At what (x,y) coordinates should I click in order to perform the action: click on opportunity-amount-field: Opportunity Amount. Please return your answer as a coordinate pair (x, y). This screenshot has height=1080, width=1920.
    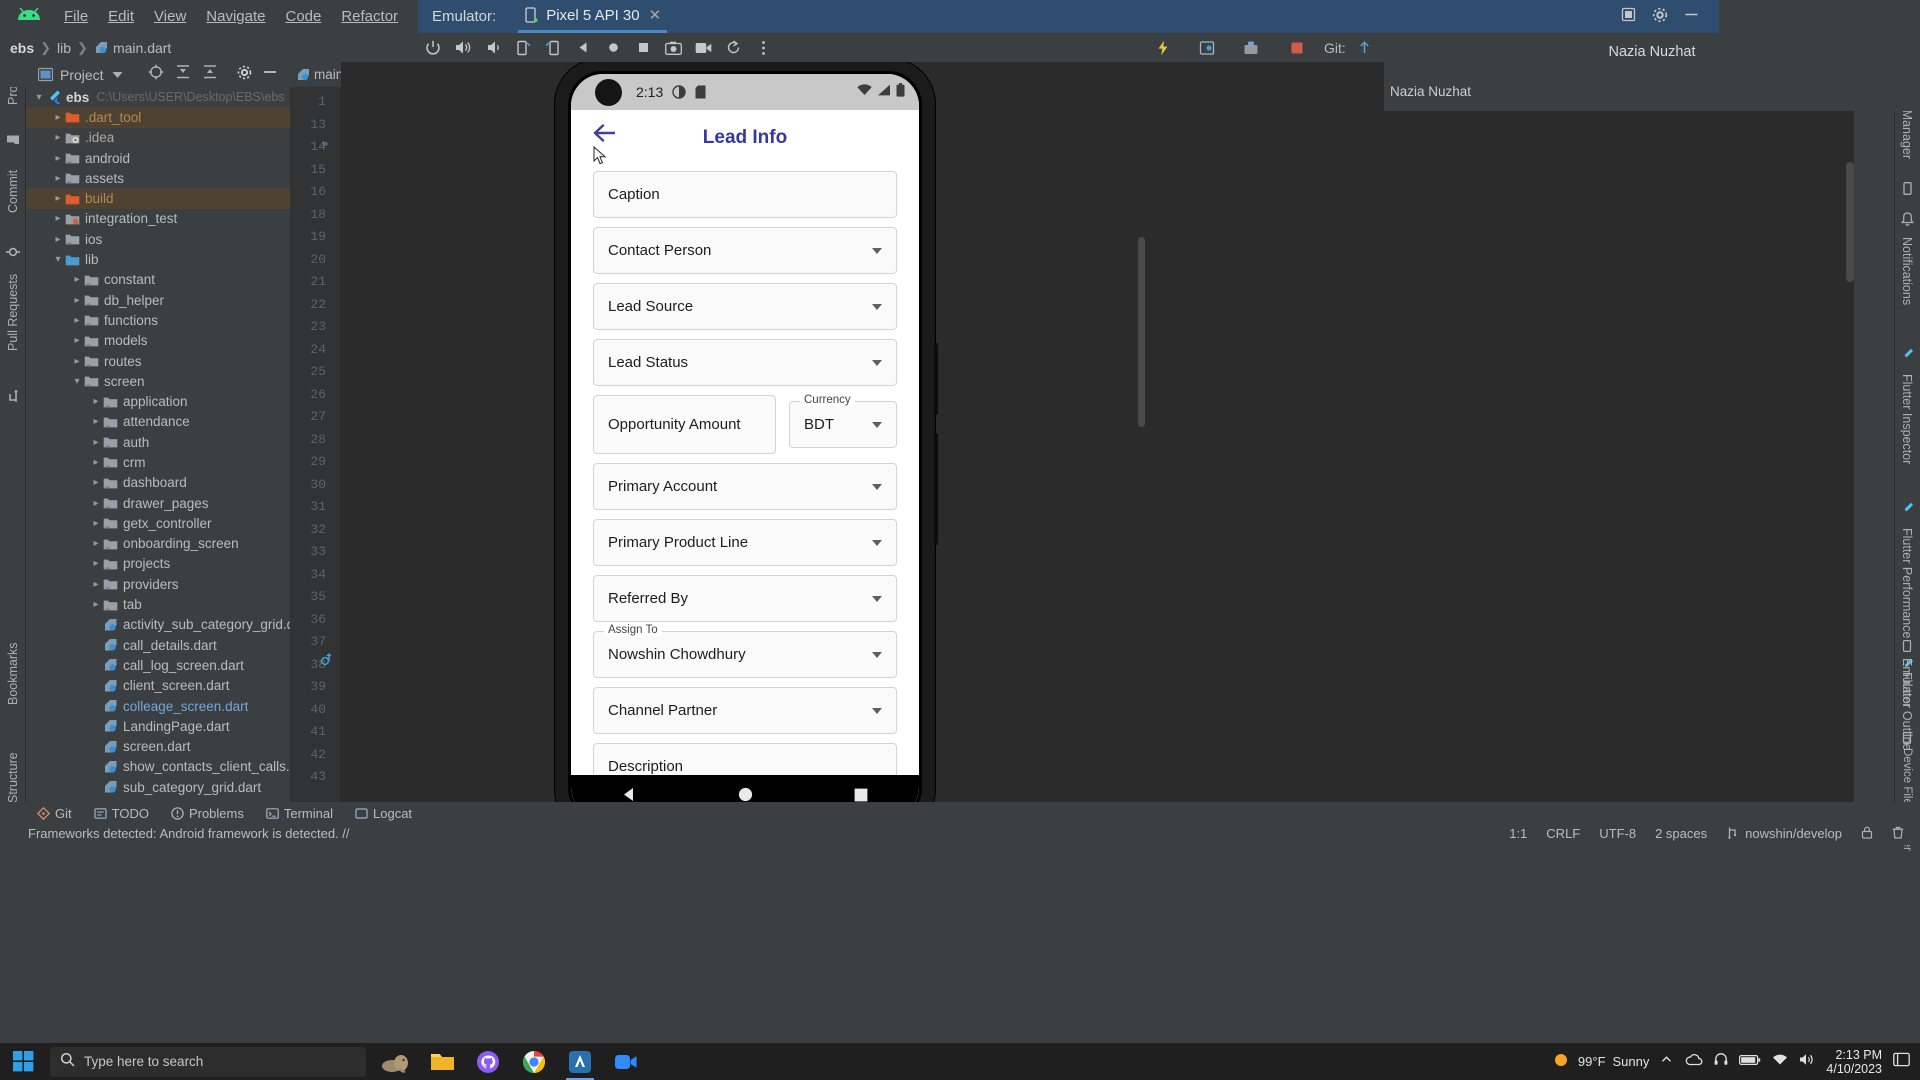
    Looking at the image, I should click on (684, 424).